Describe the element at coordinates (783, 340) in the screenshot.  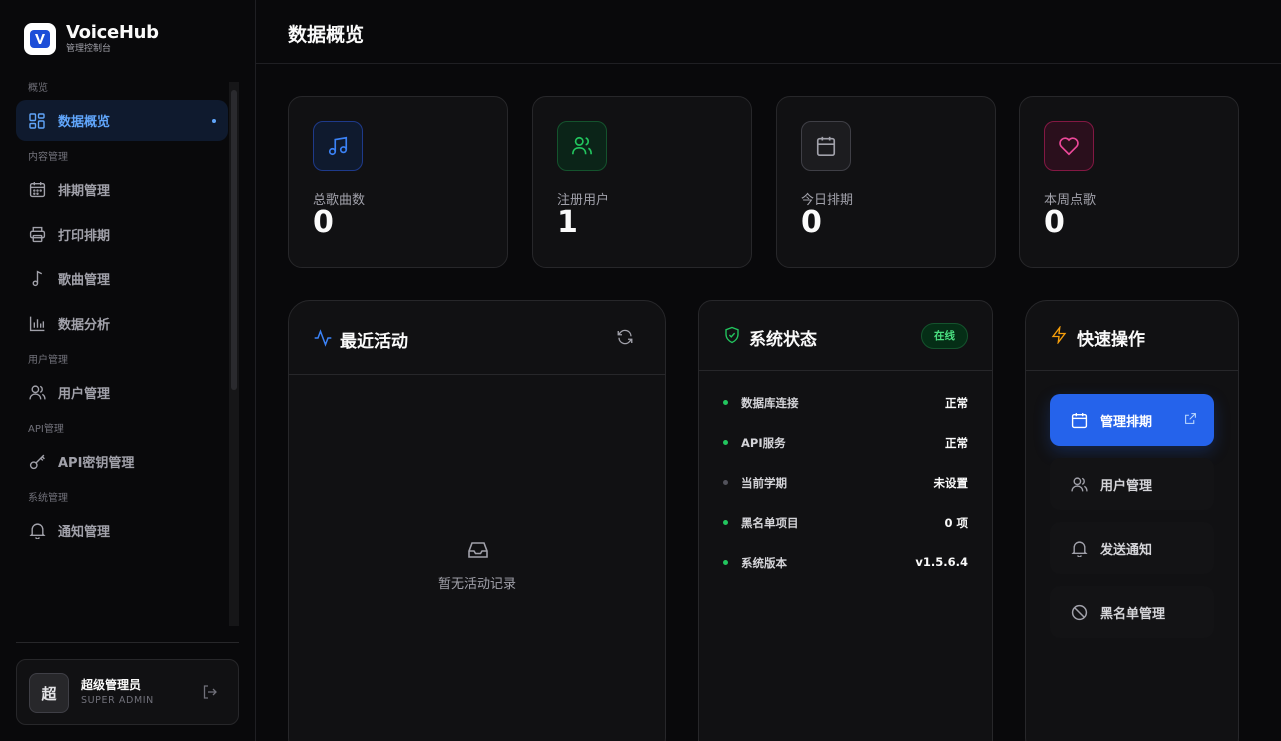
I see `panel-title: 系统状态` at that location.